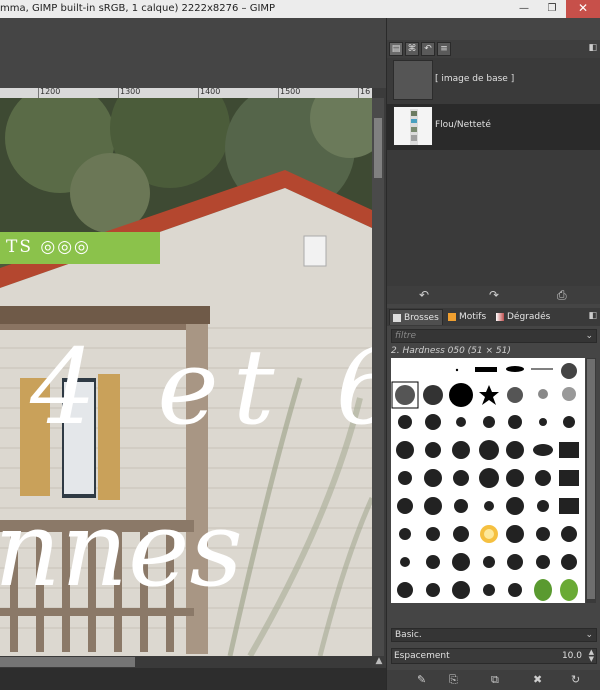 The height and width of the screenshot is (690, 600). I want to click on horizontal-ruler: 1200 1300 1400 1500 16, so click(186, 93).